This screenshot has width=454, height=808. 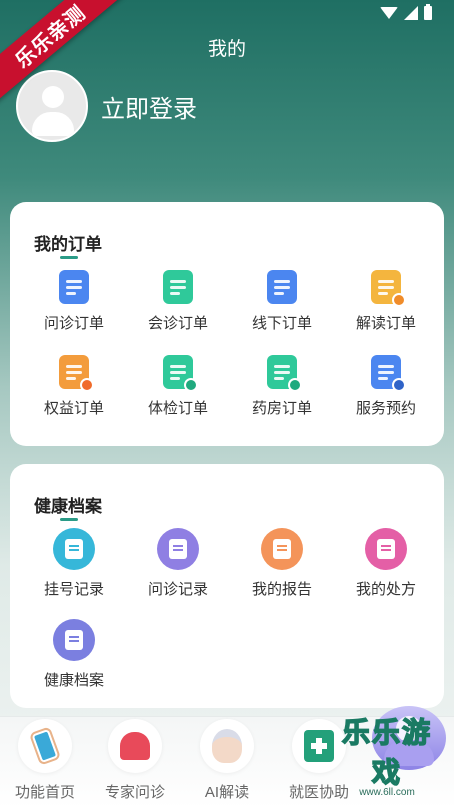 I want to click on order-item-appointment: 服务预约, so click(x=386, y=386).